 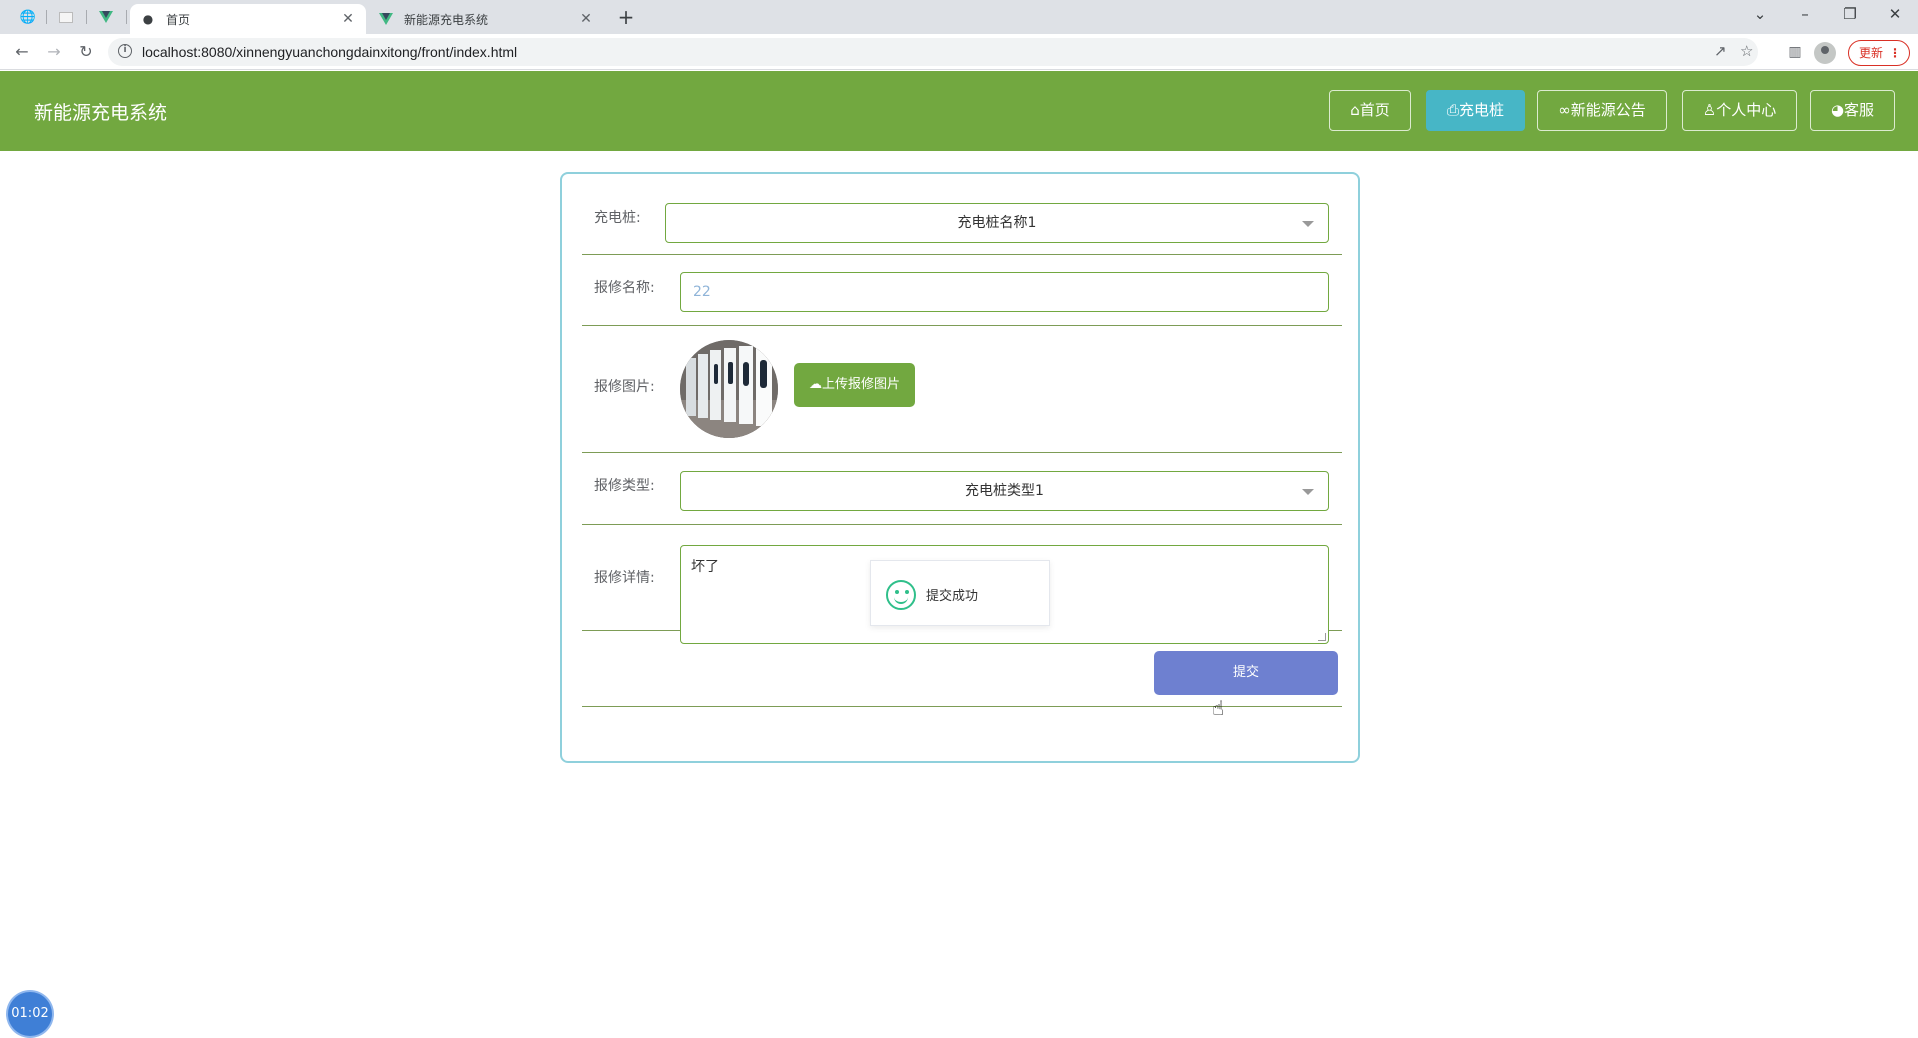 I want to click on repair-type-label: 报修类型:, so click(x=624, y=486).